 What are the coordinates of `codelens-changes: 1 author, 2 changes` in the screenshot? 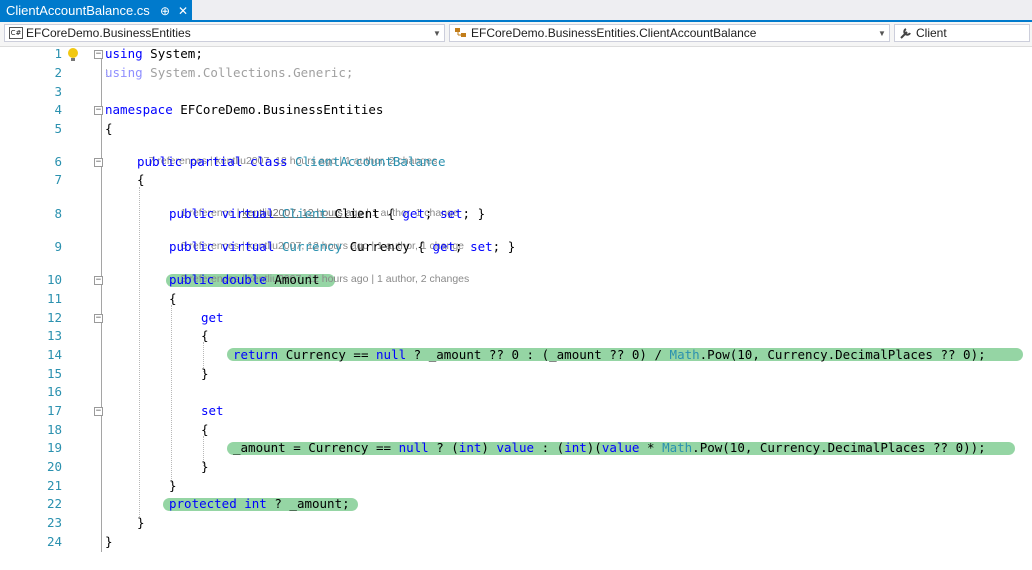 It's located at (423, 279).